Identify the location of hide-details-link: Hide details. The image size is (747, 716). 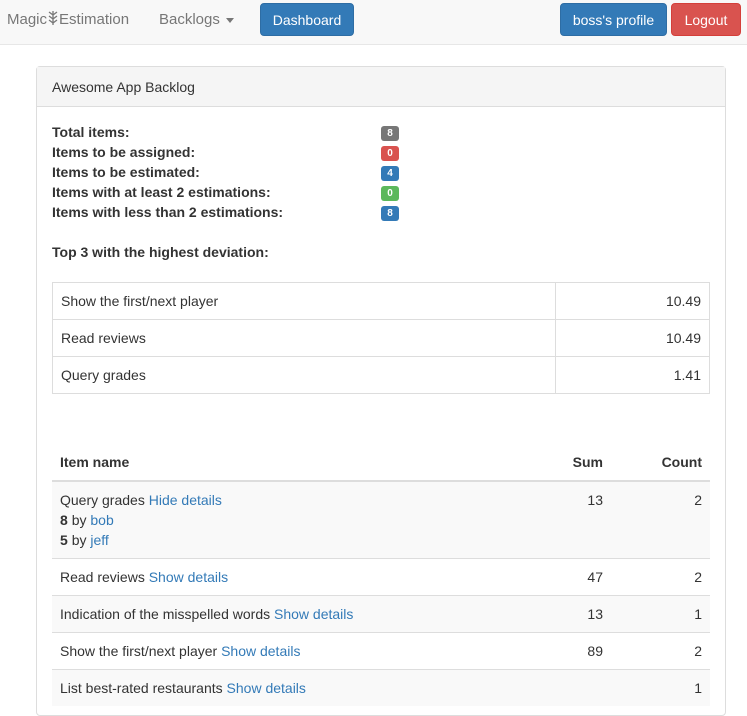
(185, 500).